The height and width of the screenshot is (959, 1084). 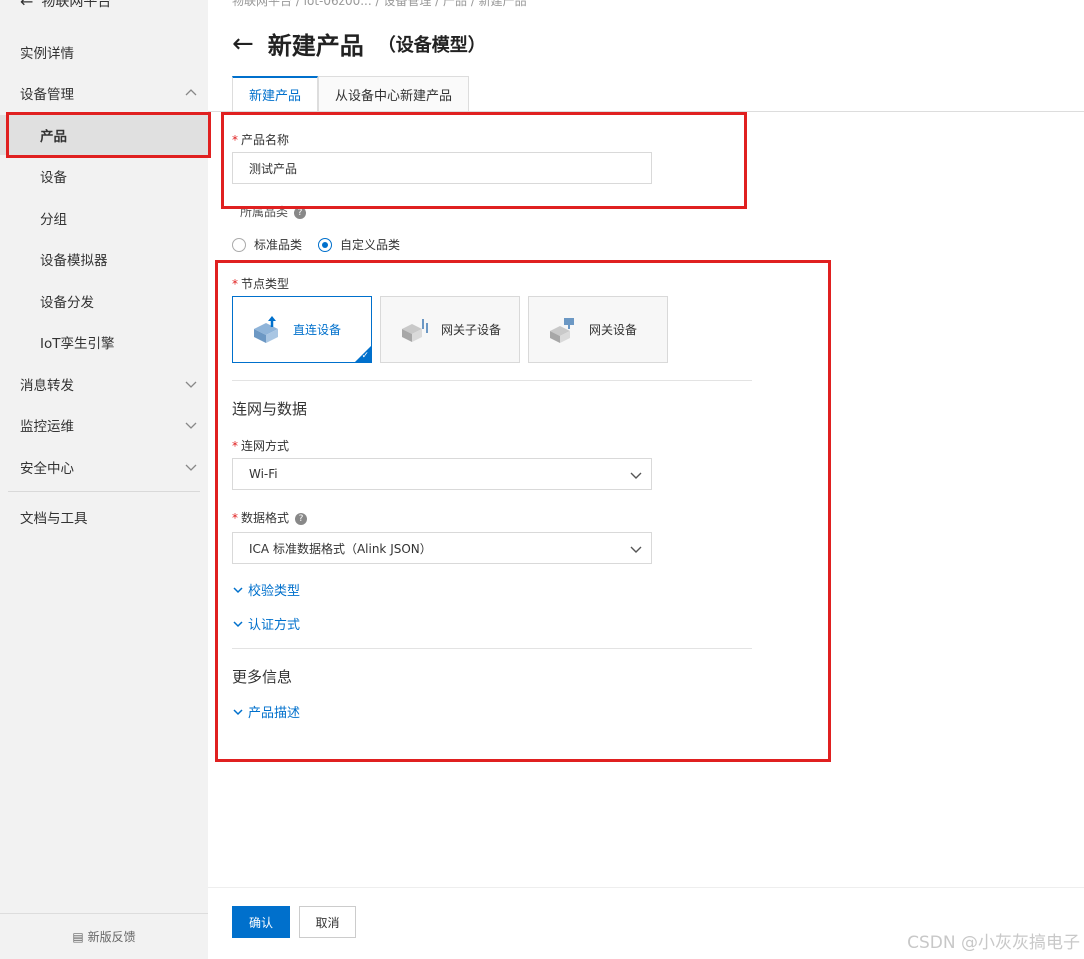 I want to click on sidebar-back-link: ← 物联网平台, so click(x=104, y=7).